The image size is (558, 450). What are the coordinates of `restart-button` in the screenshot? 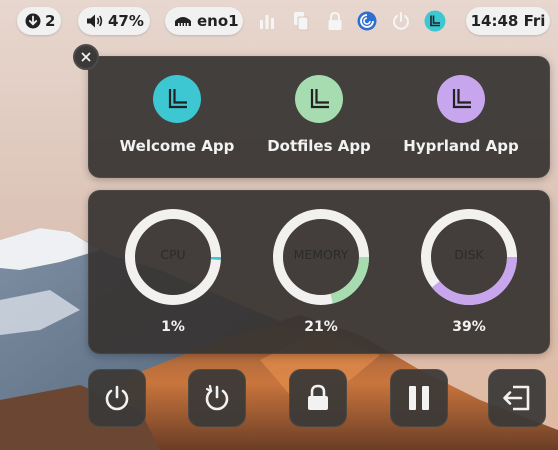 It's located at (217, 398).